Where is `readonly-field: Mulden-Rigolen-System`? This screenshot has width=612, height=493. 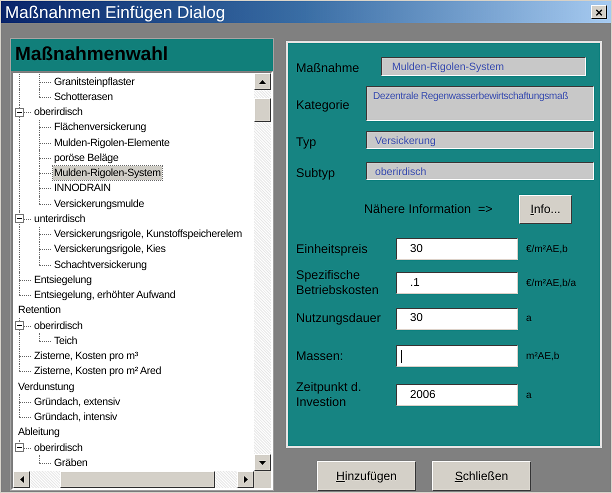
readonly-field: Mulden-Rigolen-System is located at coordinates (483, 66).